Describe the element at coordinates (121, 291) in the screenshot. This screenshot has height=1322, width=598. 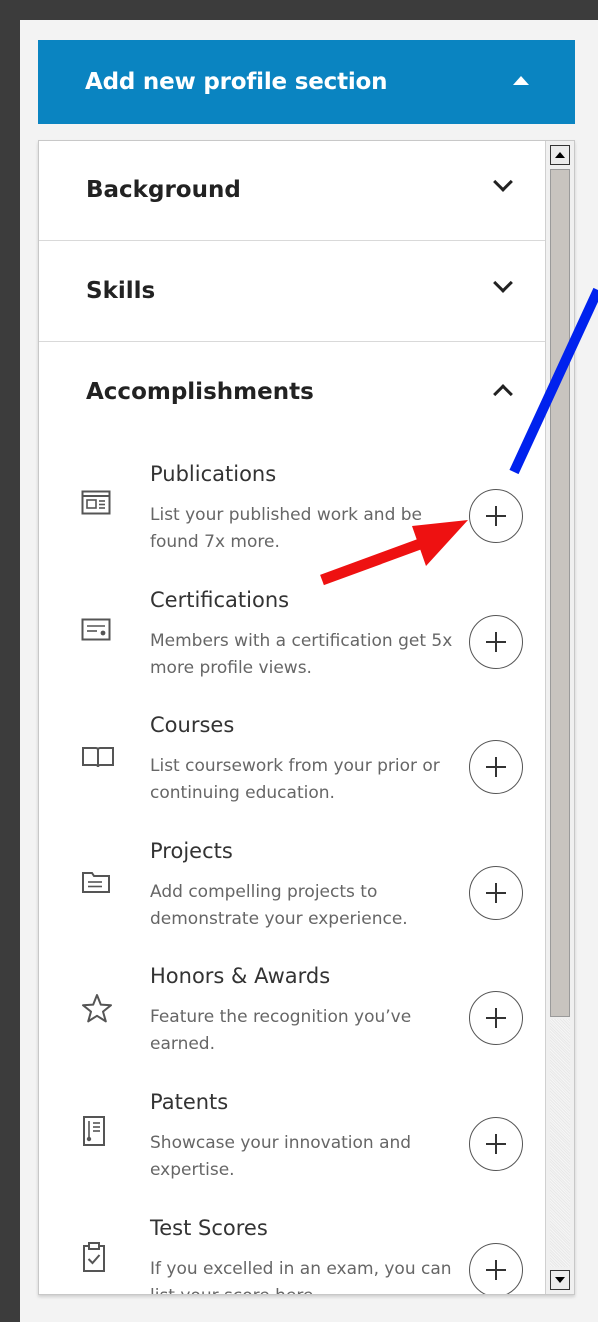
I see `section-title: Skills` at that location.